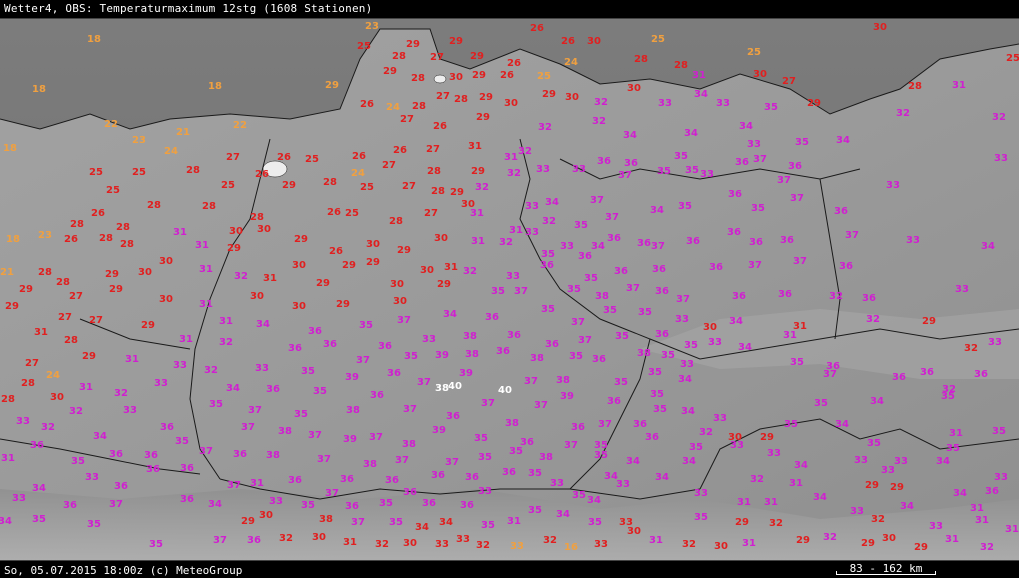  I want to click on station-temperature: 26, so click(367, 104).